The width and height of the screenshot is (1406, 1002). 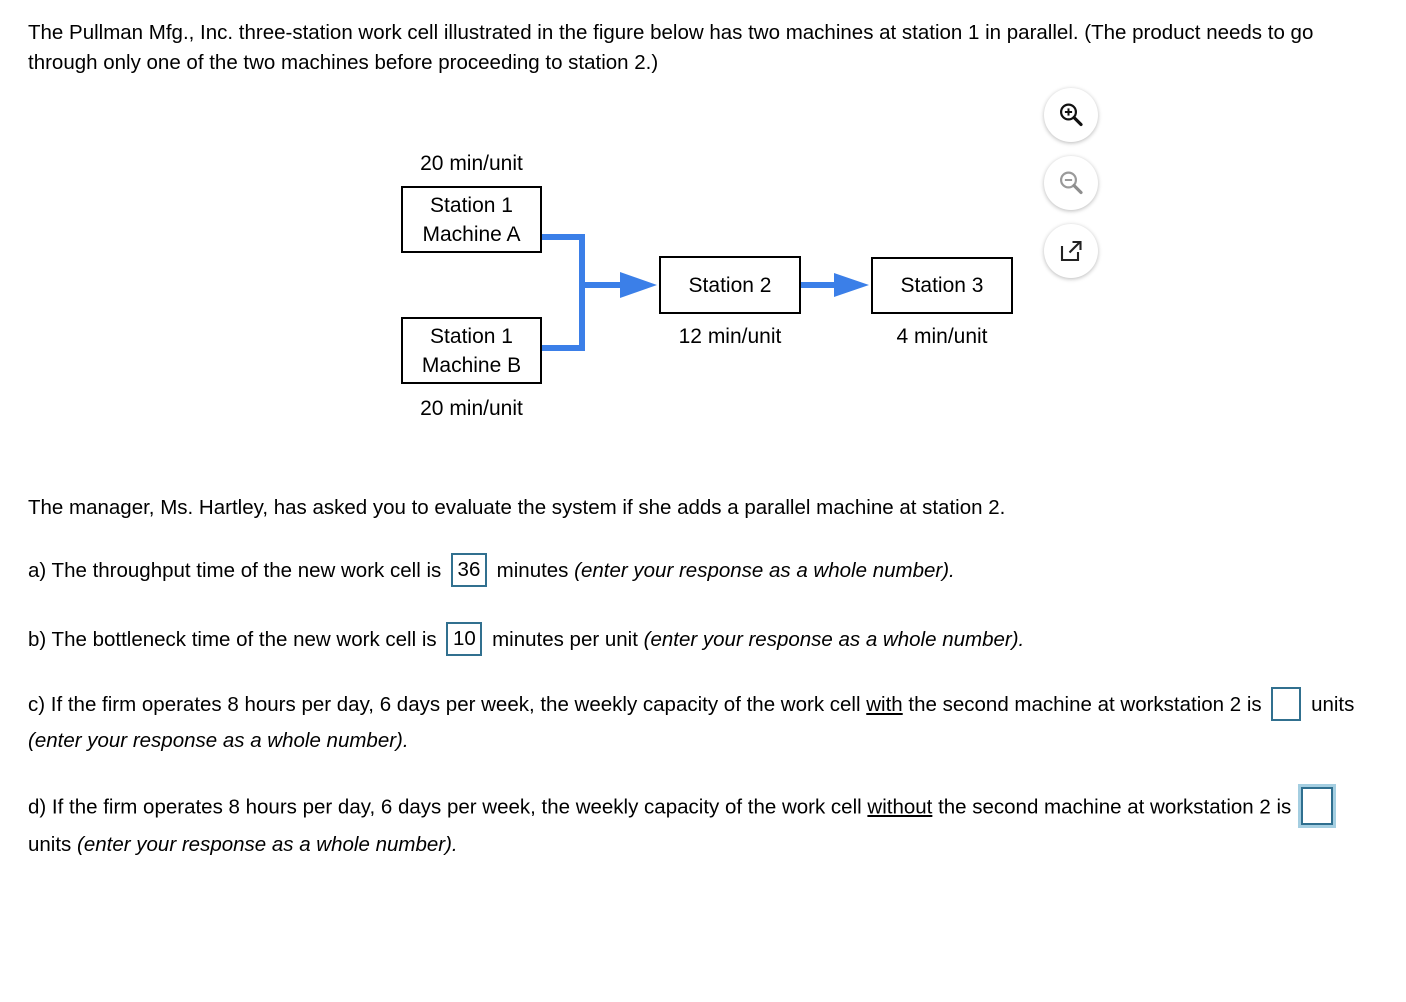 What do you see at coordinates (1085, 704) in the screenshot?
I see `question-c-suffix: the second machine at workstation 2 is` at bounding box center [1085, 704].